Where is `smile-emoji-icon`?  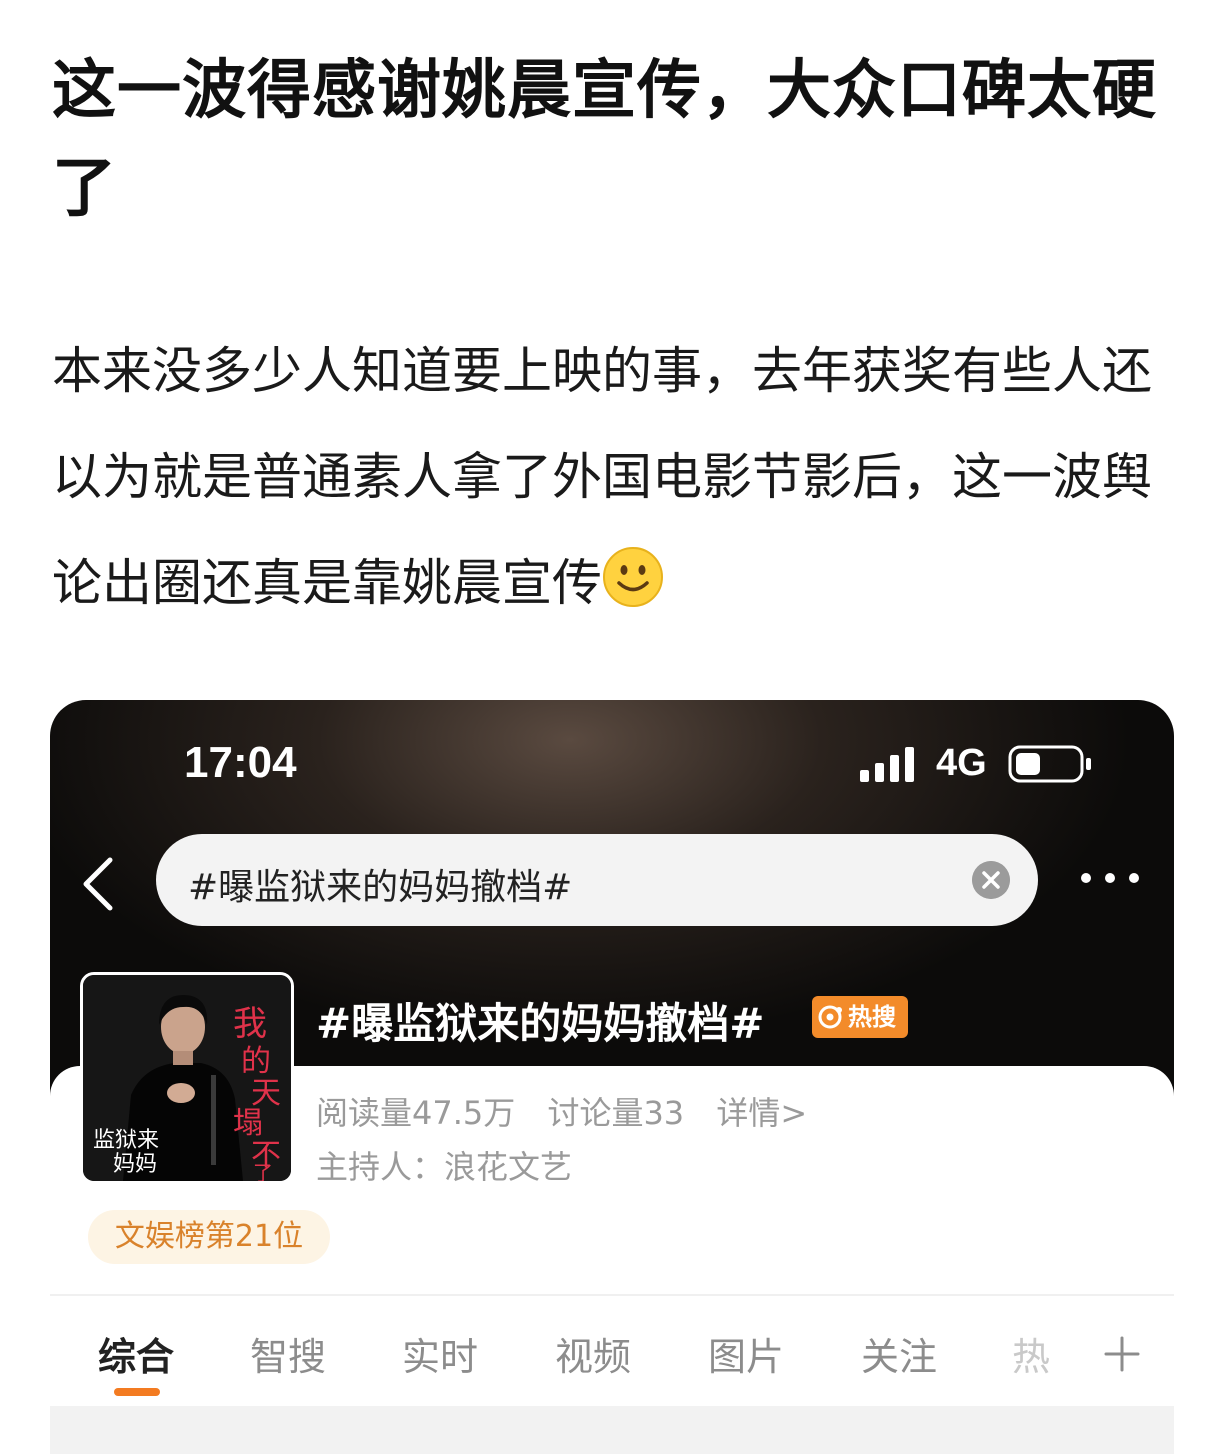 smile-emoji-icon is located at coordinates (633, 577).